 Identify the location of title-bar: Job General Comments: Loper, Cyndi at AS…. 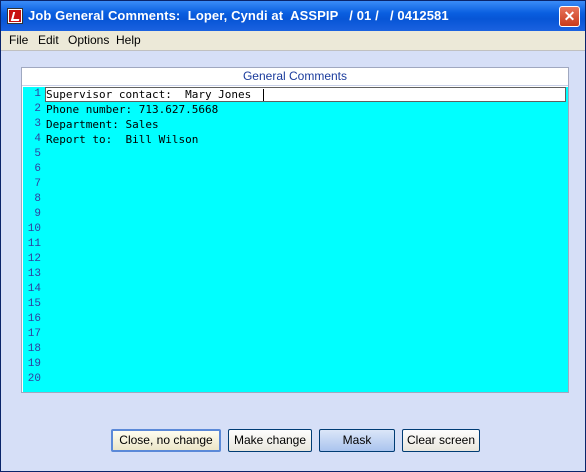
(293, 16).